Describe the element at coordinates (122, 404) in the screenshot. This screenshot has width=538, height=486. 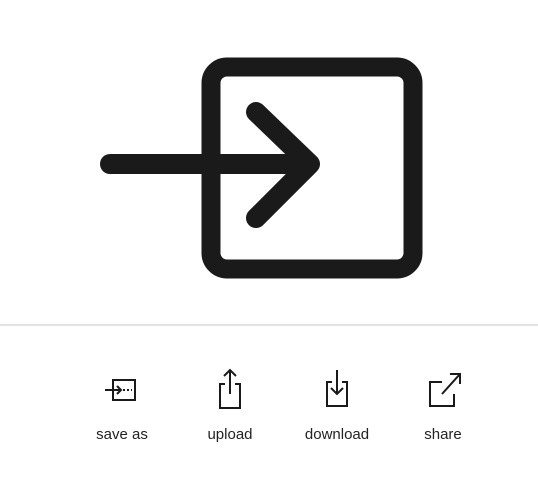
I see `save-as-button: save as` at that location.